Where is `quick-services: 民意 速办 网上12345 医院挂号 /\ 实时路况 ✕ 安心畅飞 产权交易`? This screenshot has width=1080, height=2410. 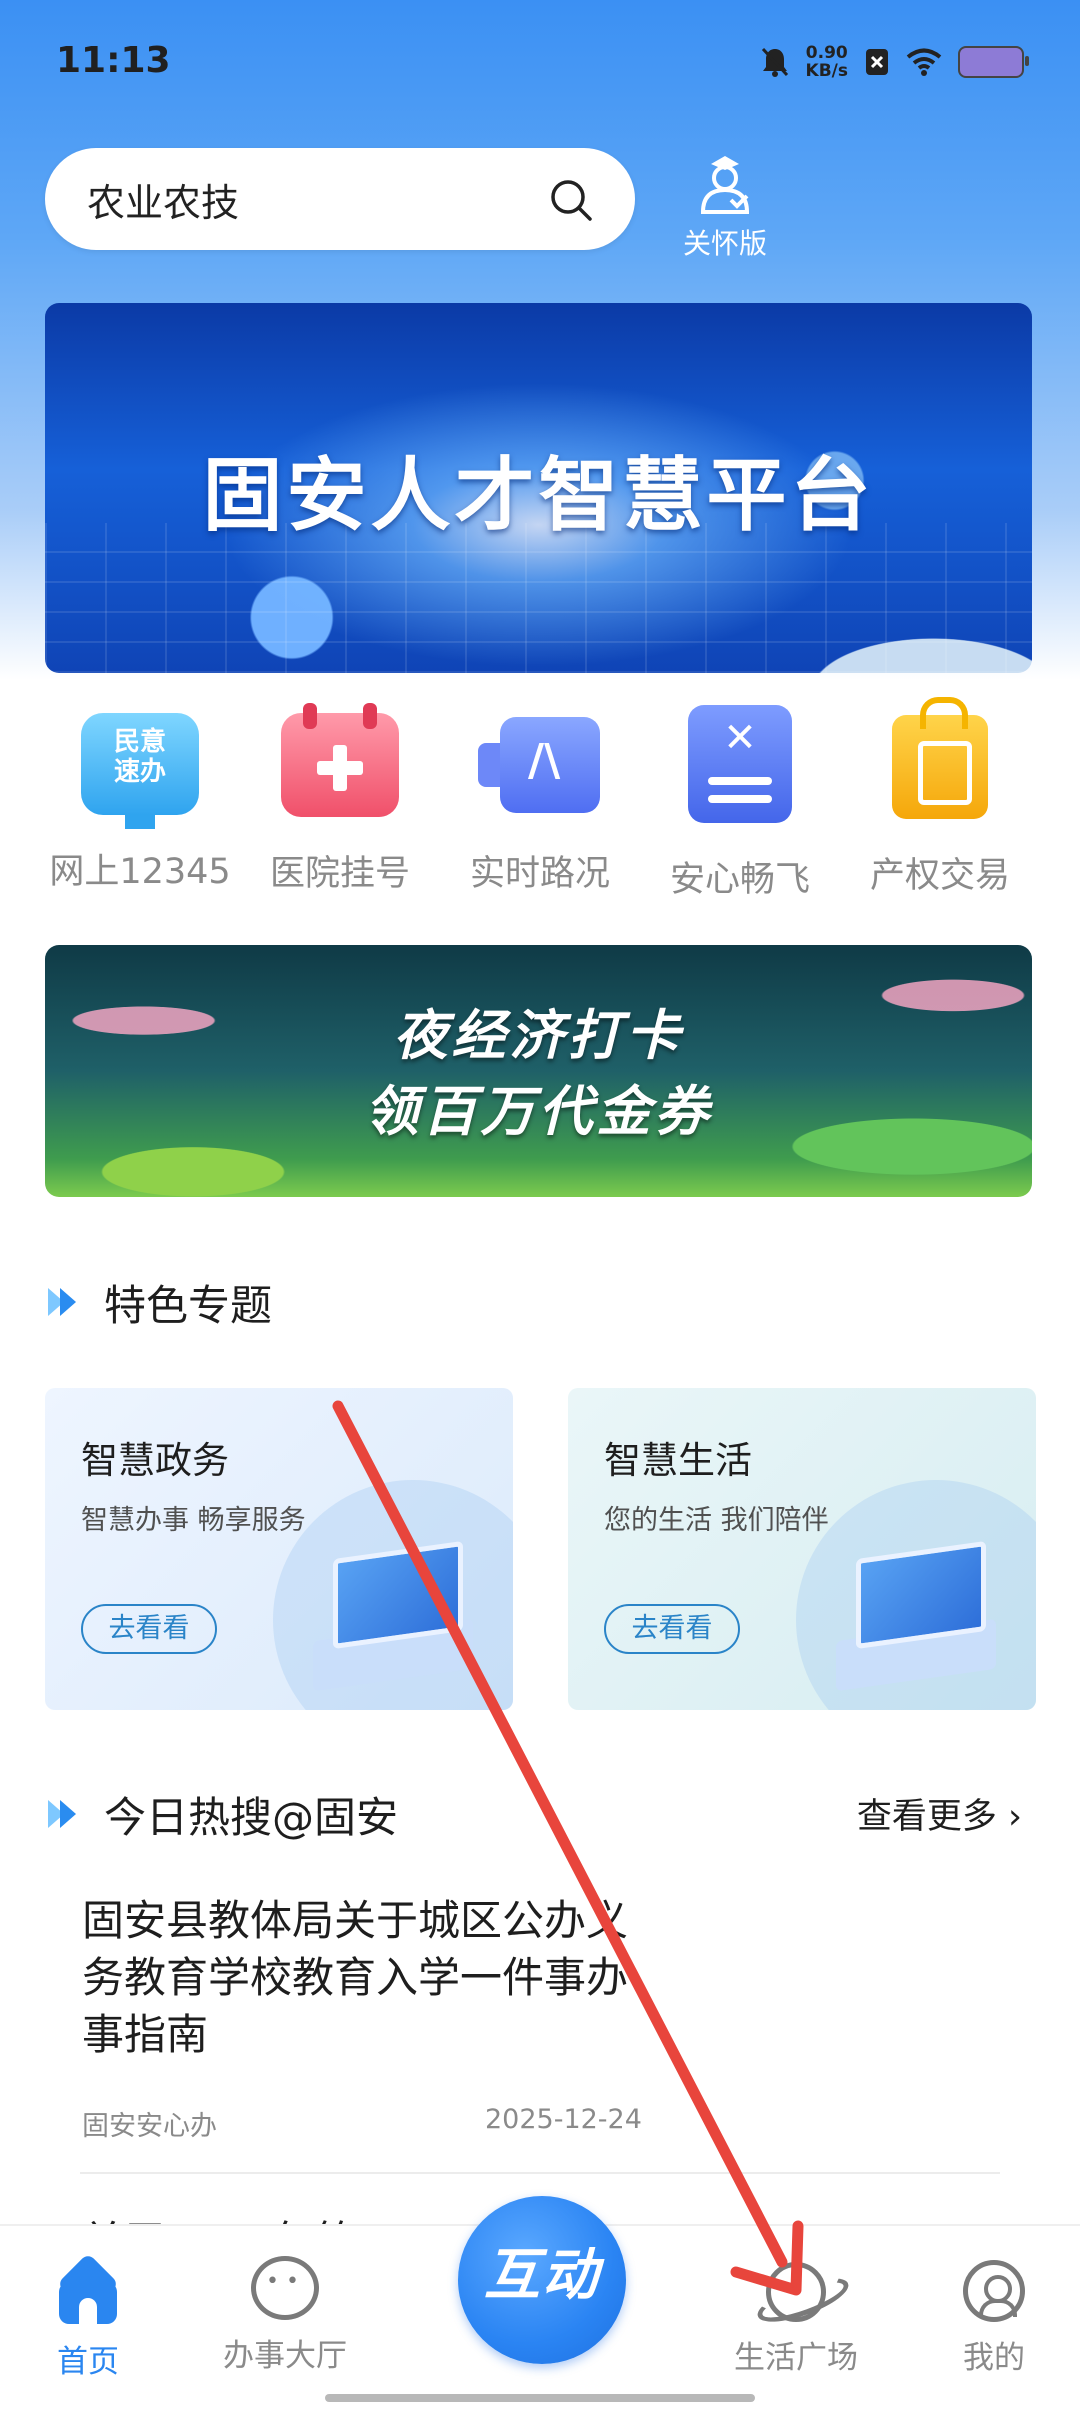 quick-services: 民意 速办 网上12345 医院挂号 /\ 实时路况 ✕ 安心畅飞 产权交易 is located at coordinates (540, 801).